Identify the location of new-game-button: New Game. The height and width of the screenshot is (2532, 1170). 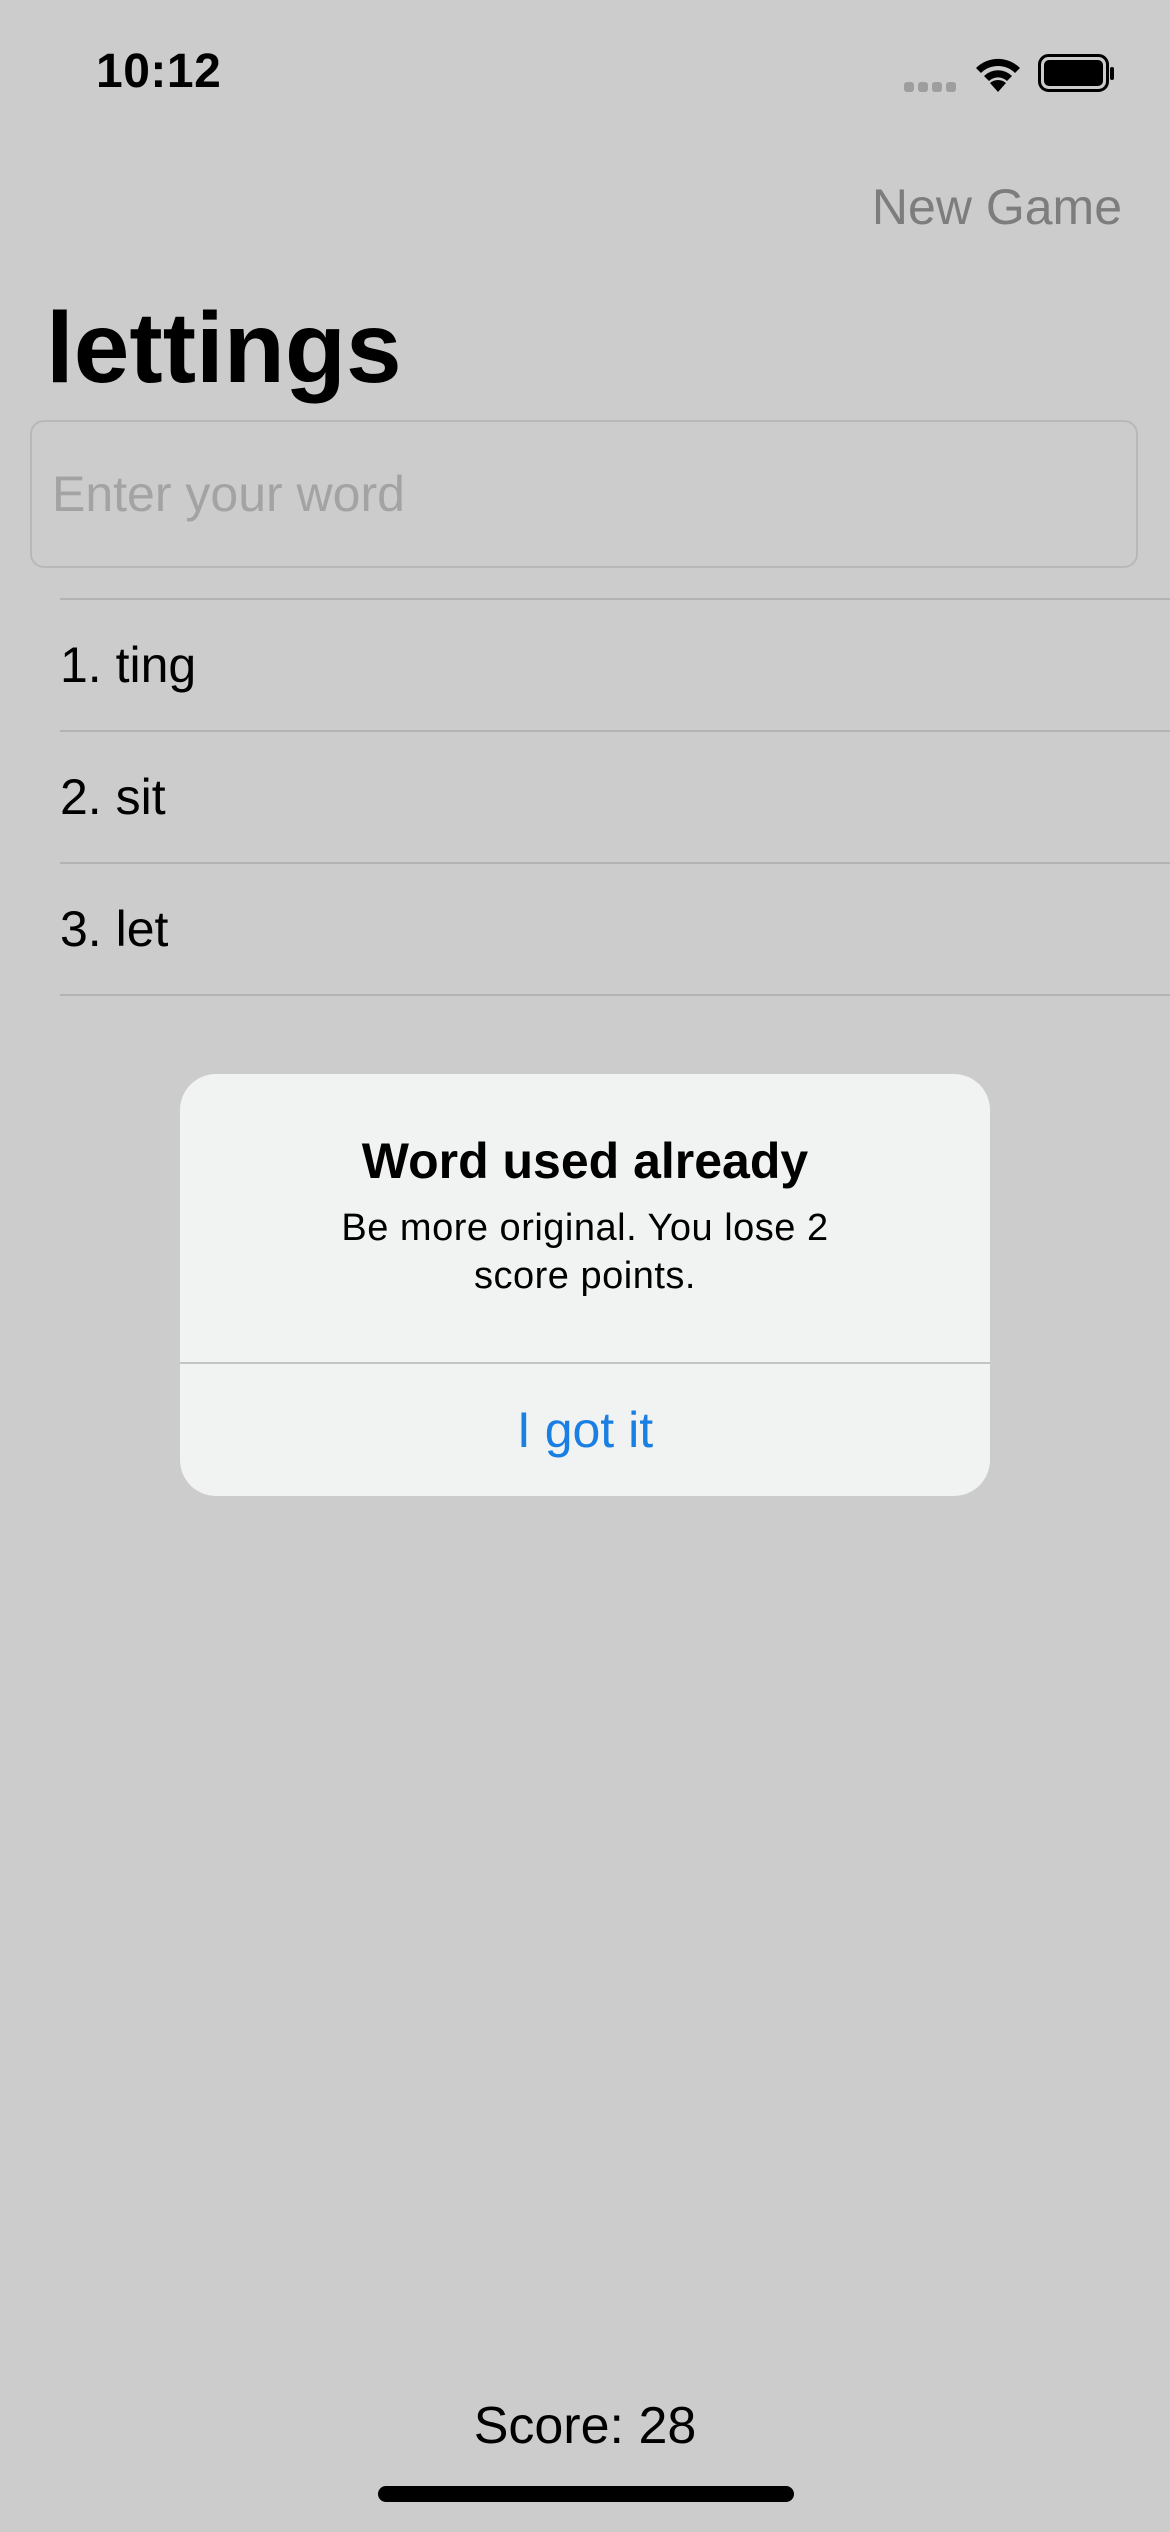
(997, 207).